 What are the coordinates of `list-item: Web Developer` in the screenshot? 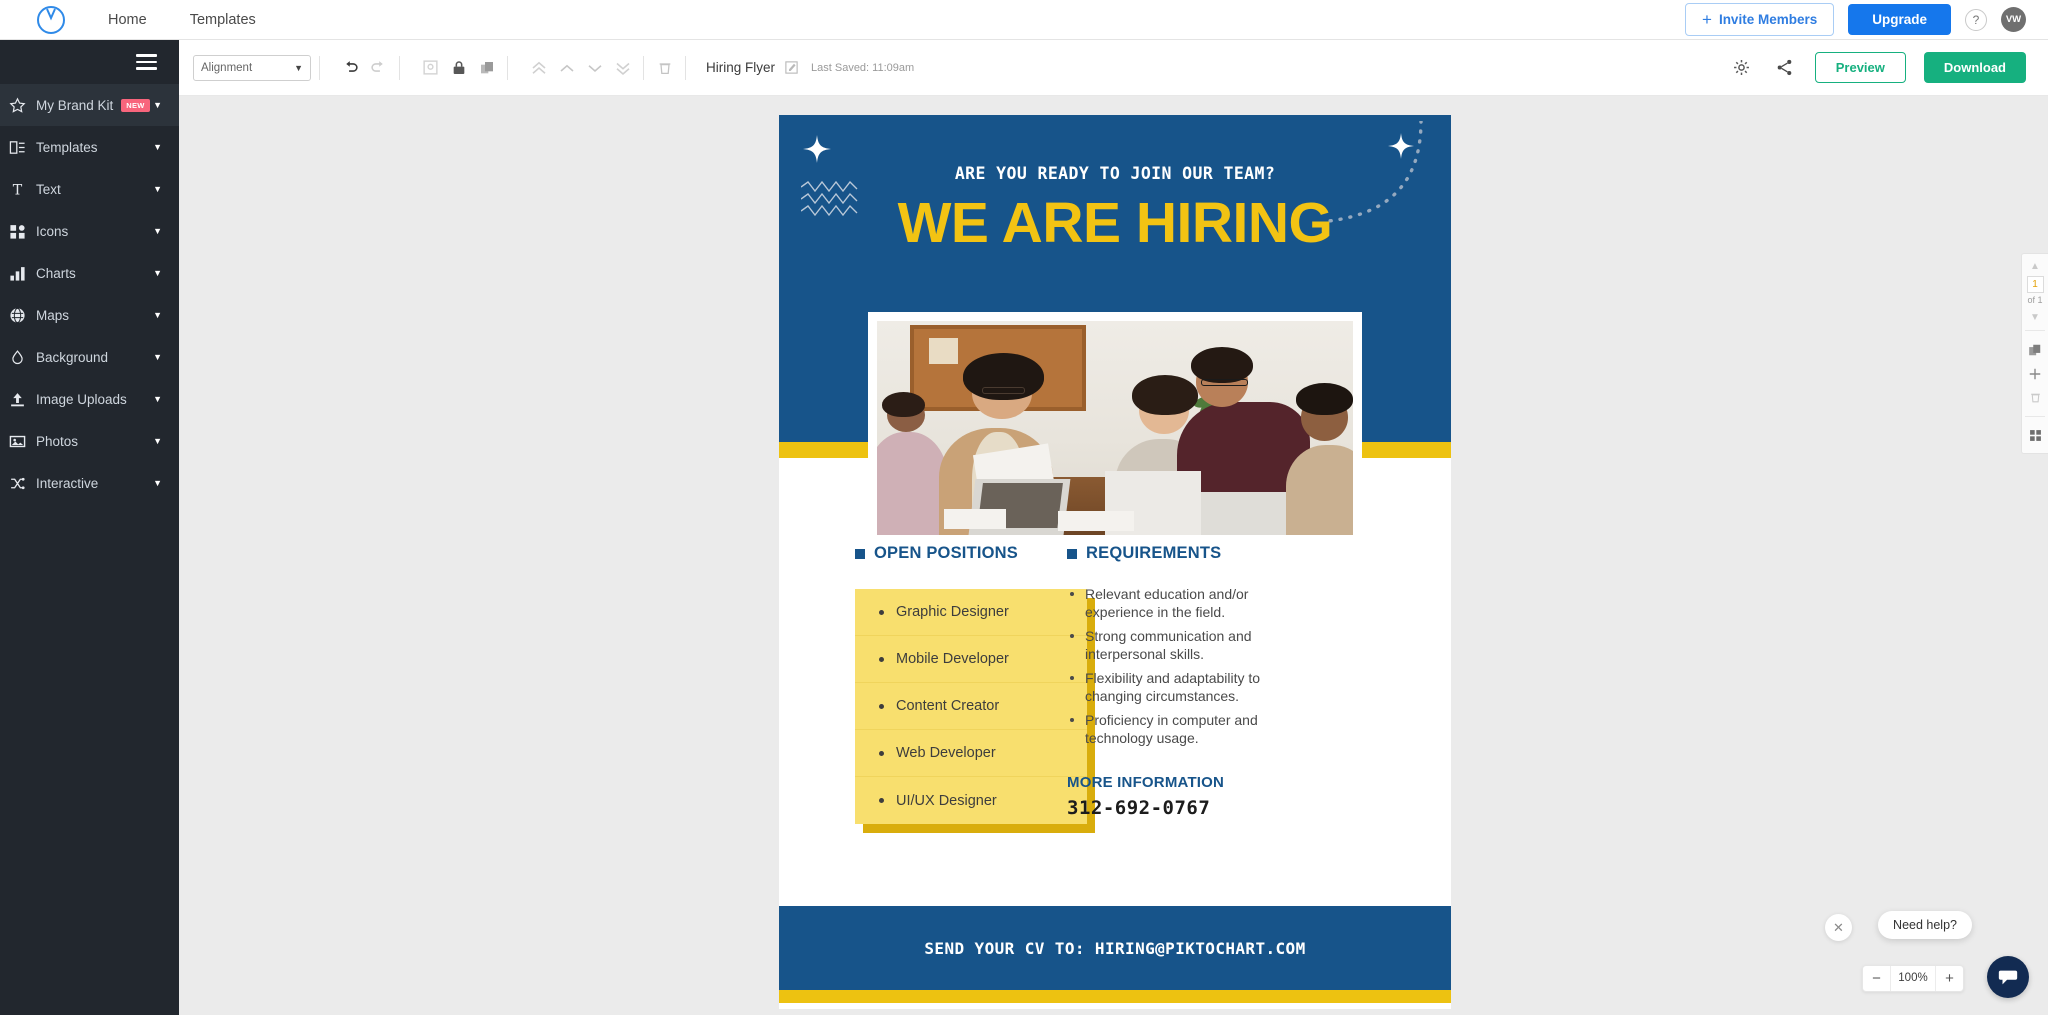 It's located at (971, 753).